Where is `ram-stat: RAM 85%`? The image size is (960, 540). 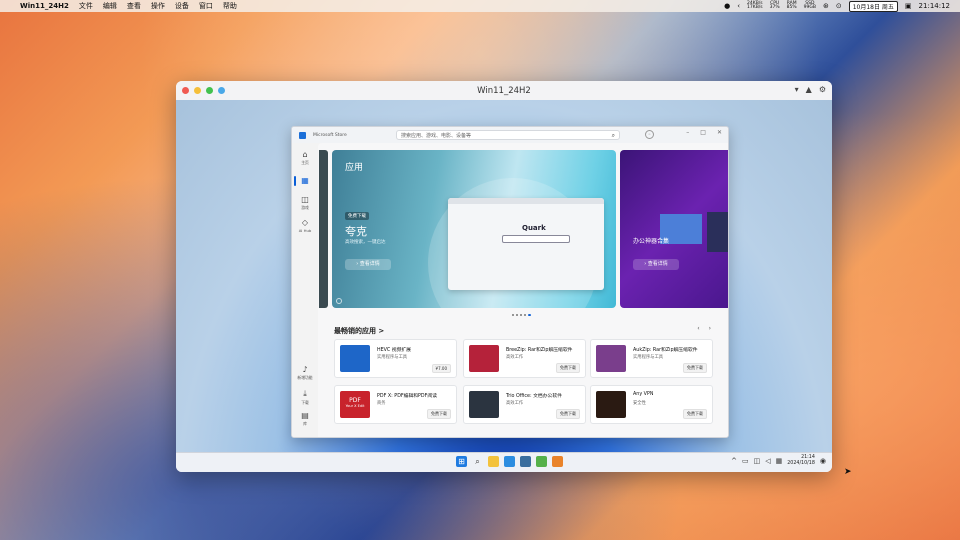
ram-stat: RAM 85% is located at coordinates (792, 6).